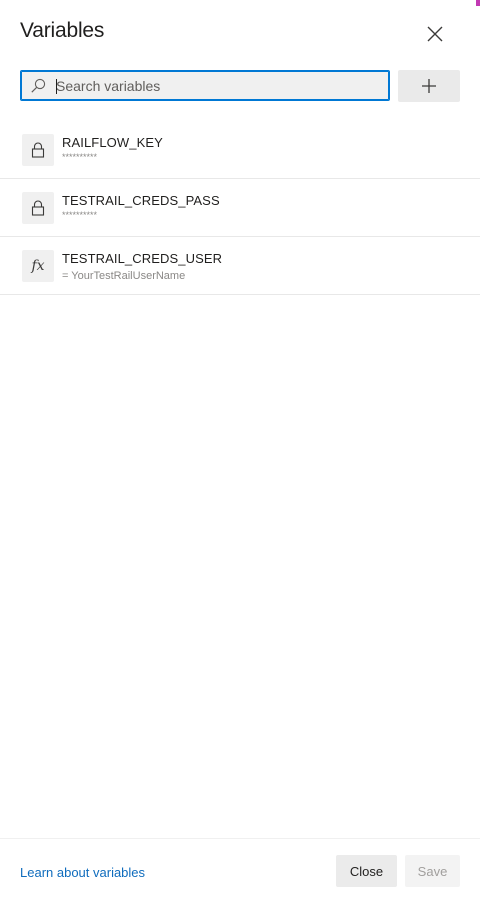  What do you see at coordinates (435, 34) in the screenshot?
I see `close-icon` at bounding box center [435, 34].